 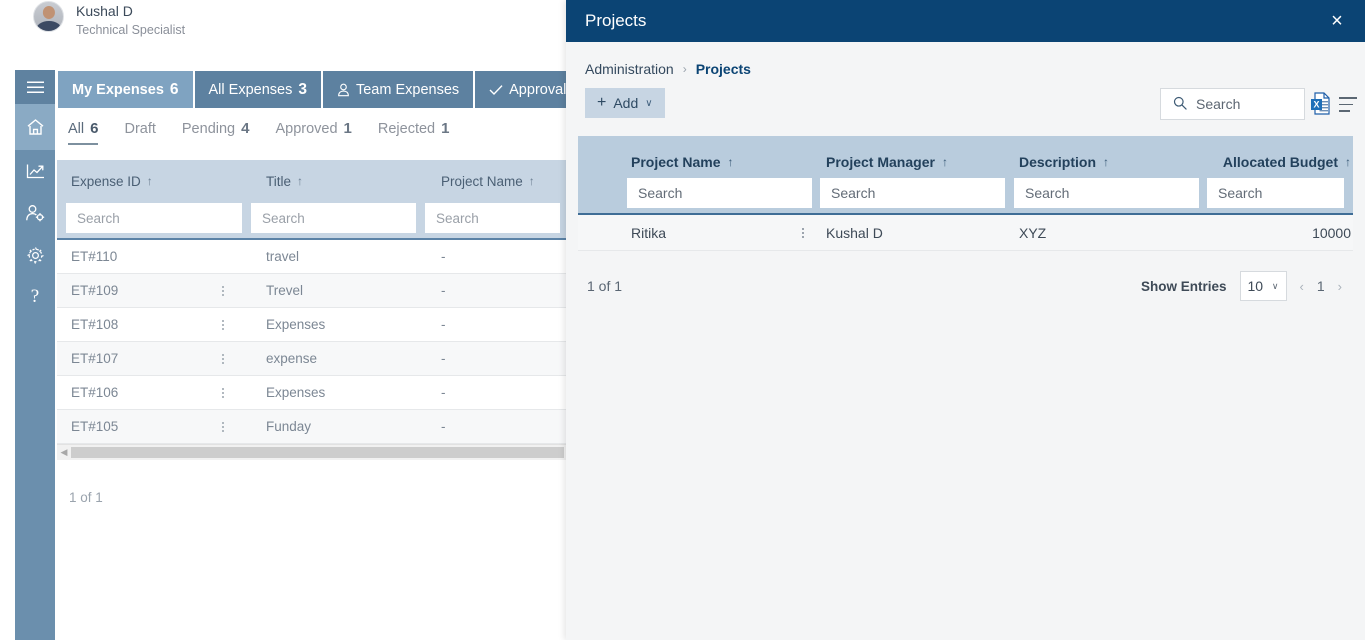 I want to click on tab-my-expenses: My Expenses 6, so click(x=125, y=89).